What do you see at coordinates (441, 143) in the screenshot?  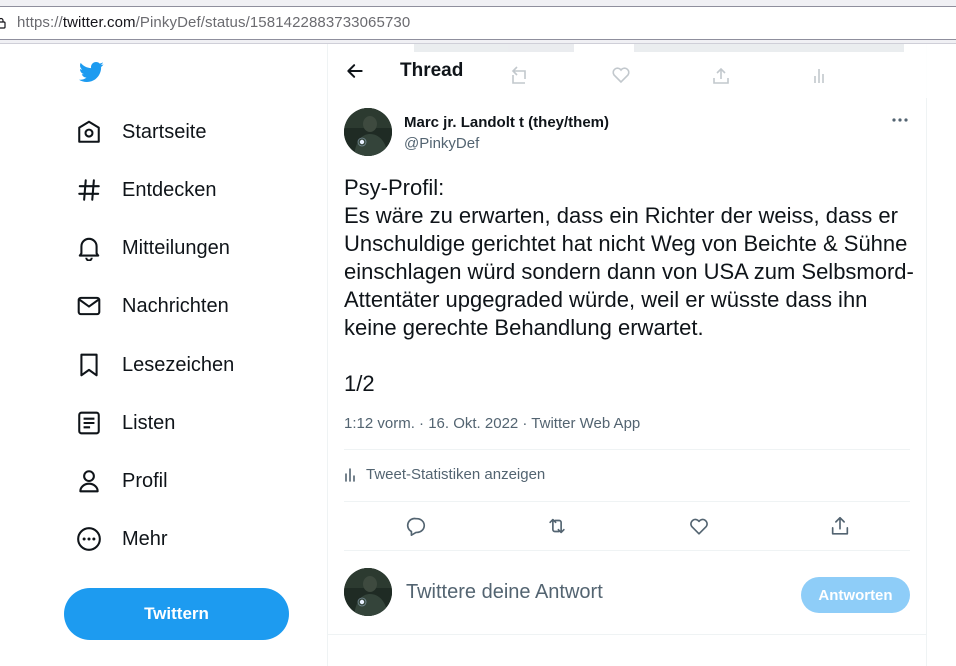 I see `author-handle: @PinkyDef` at bounding box center [441, 143].